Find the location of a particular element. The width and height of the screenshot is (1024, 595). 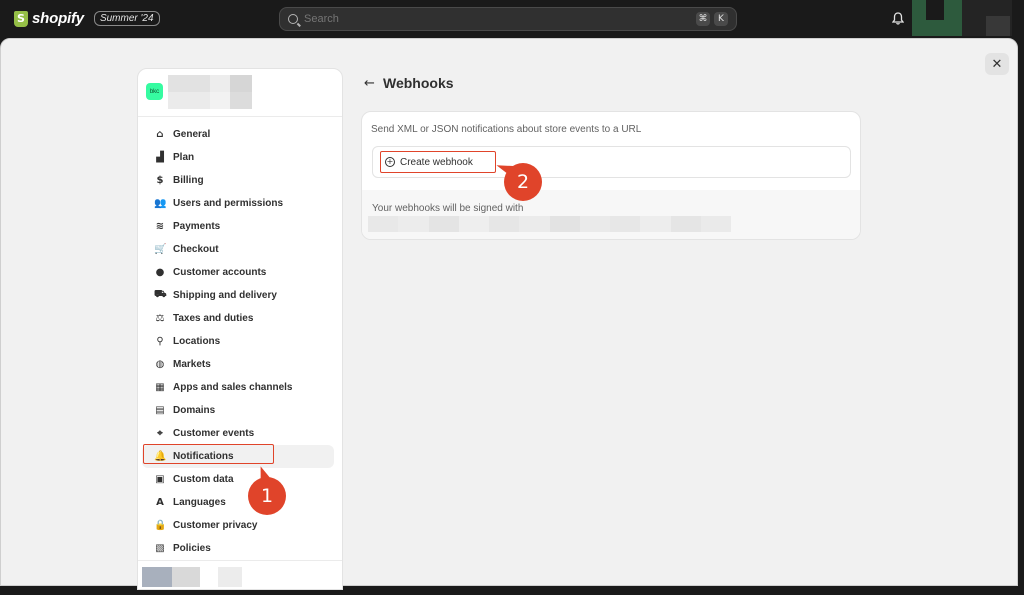

search-input is located at coordinates (498, 19).